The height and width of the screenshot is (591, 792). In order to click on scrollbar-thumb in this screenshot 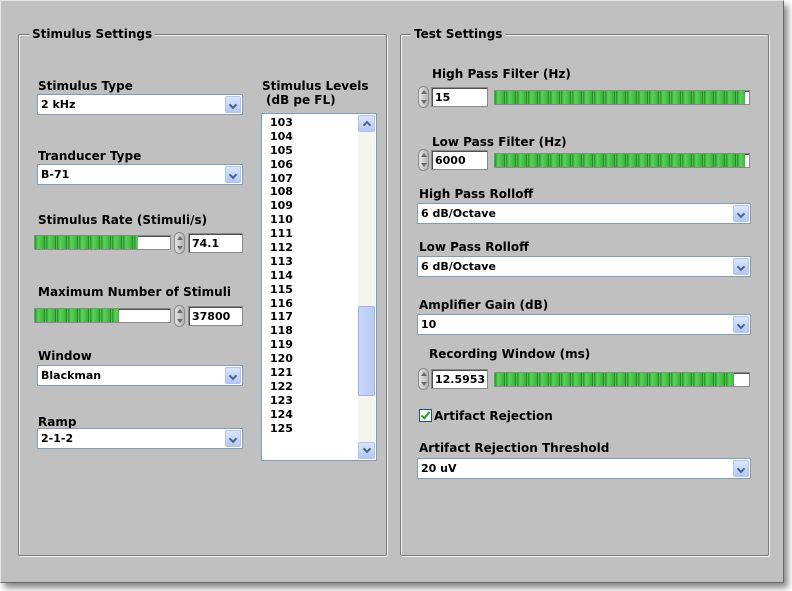, I will do `click(366, 350)`.